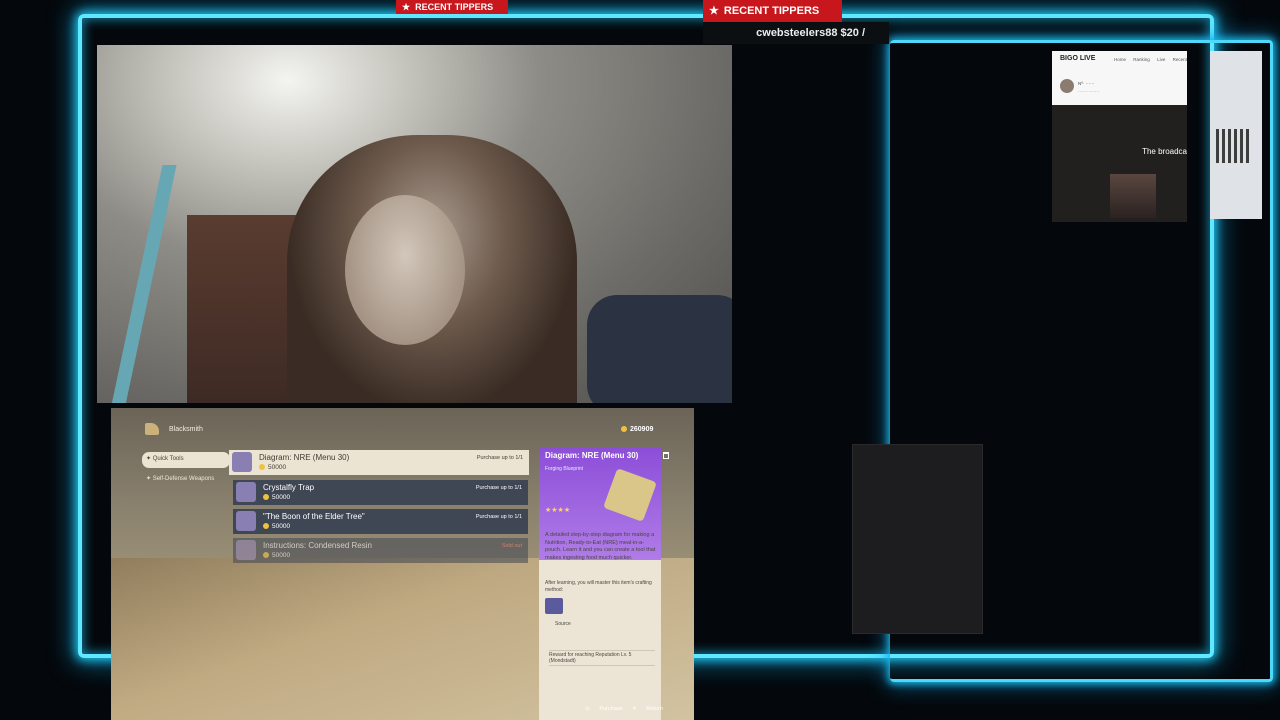 This screenshot has width=1280, height=720. I want to click on purchase-button: ◎ Purchase, so click(604, 709).